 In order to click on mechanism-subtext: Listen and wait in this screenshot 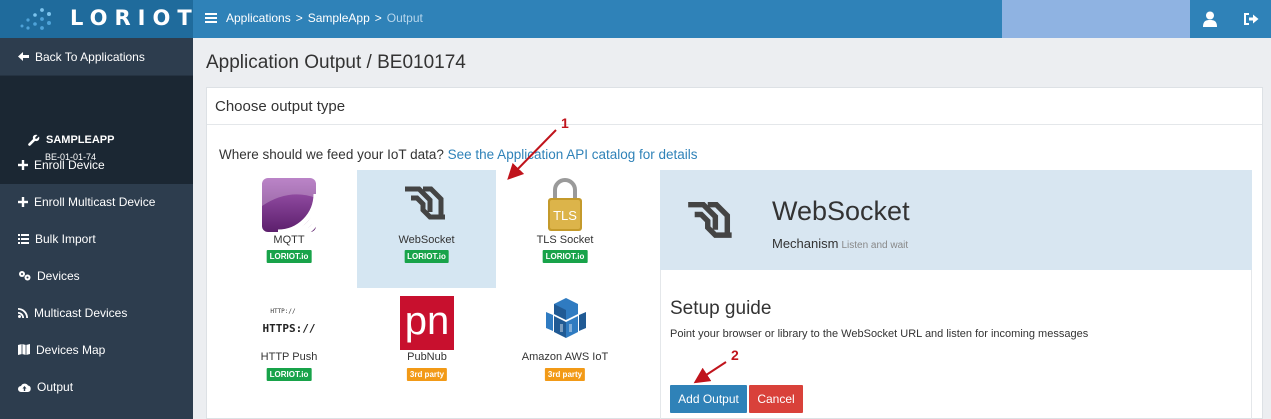, I will do `click(875, 245)`.